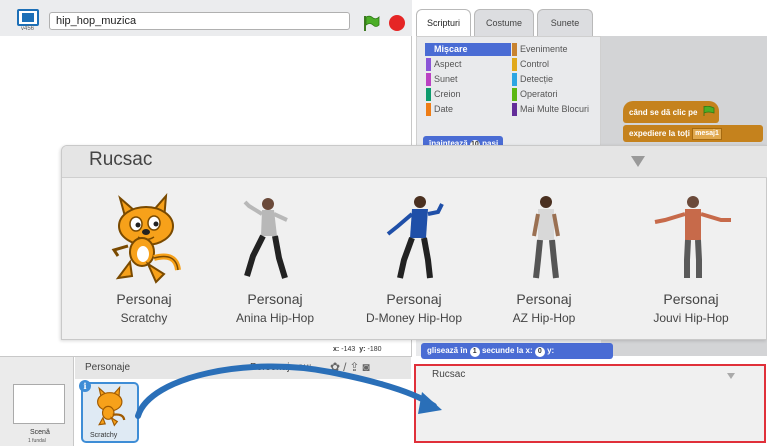 This screenshot has width=767, height=446. Describe the element at coordinates (28, 29) in the screenshot. I see `version-label: v456` at that location.